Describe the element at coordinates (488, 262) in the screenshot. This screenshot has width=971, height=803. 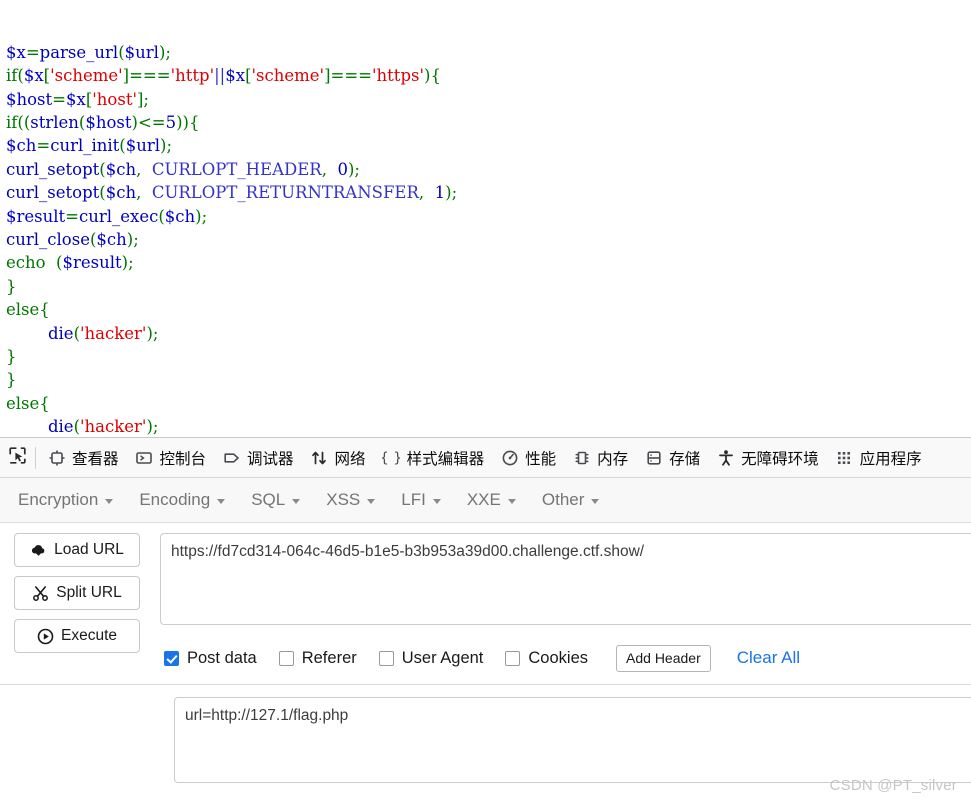
I see `code-line: echo ($result);` at that location.